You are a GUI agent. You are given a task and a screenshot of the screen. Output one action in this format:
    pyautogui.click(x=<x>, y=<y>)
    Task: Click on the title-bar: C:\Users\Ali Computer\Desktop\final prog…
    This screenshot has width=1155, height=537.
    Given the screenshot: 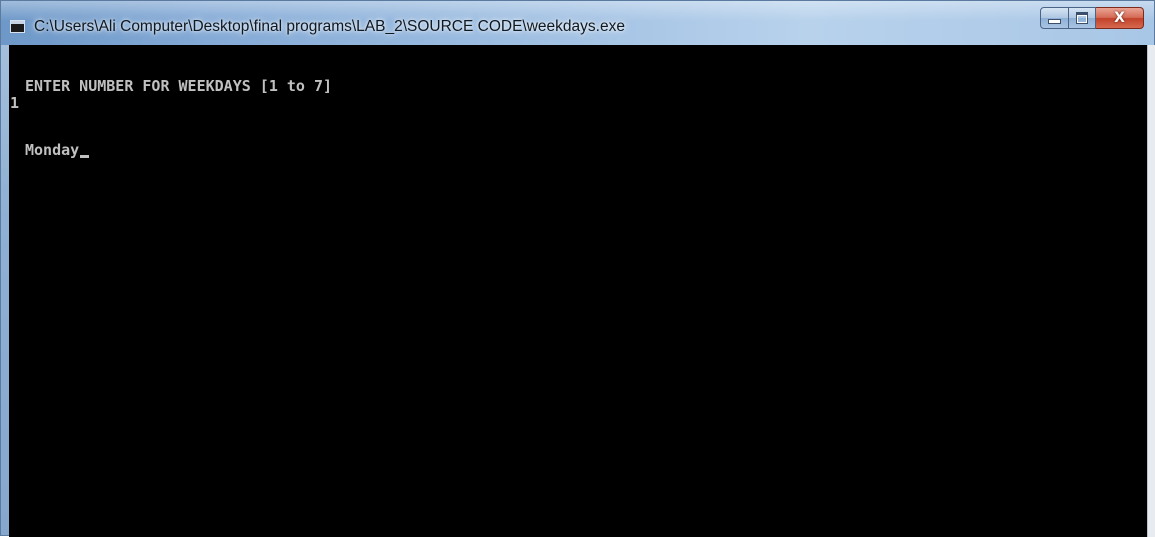 What is the action you would take?
    pyautogui.click(x=577, y=23)
    